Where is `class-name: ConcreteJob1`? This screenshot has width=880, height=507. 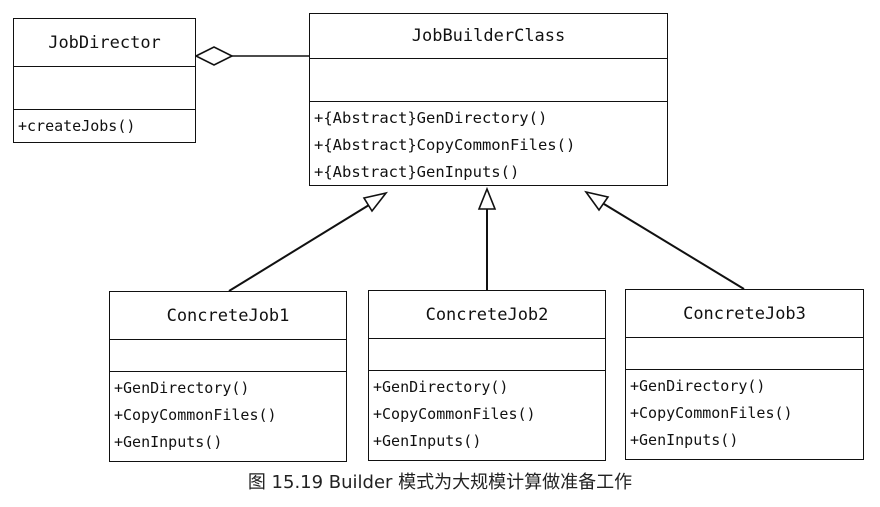
class-name: ConcreteJob1 is located at coordinates (228, 316).